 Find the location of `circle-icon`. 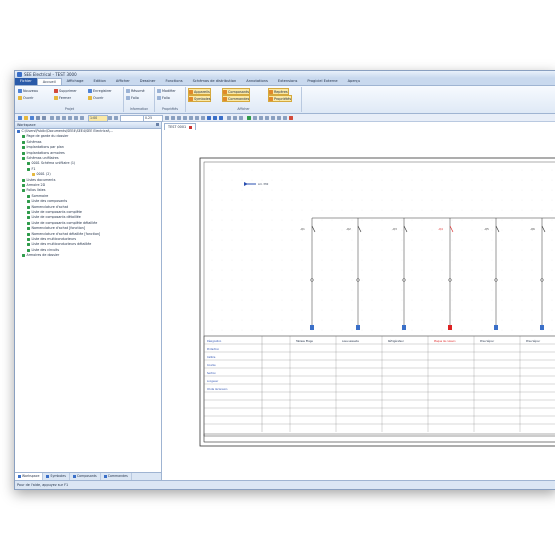

circle-icon is located at coordinates (191, 117).